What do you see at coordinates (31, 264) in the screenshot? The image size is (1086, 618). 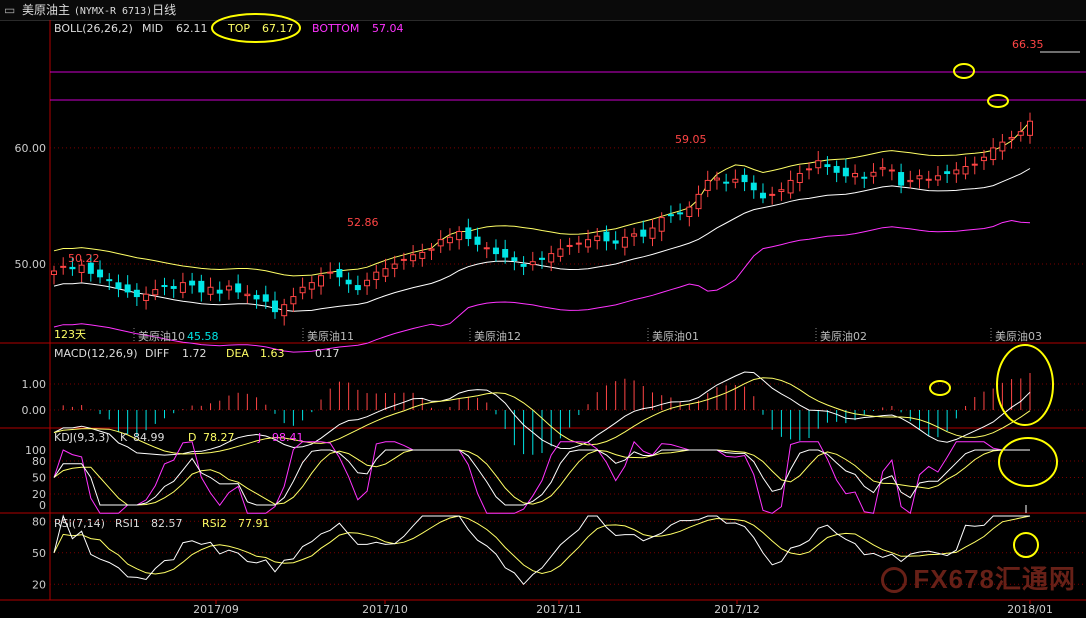 I see `y-tick-main: 50.00` at bounding box center [31, 264].